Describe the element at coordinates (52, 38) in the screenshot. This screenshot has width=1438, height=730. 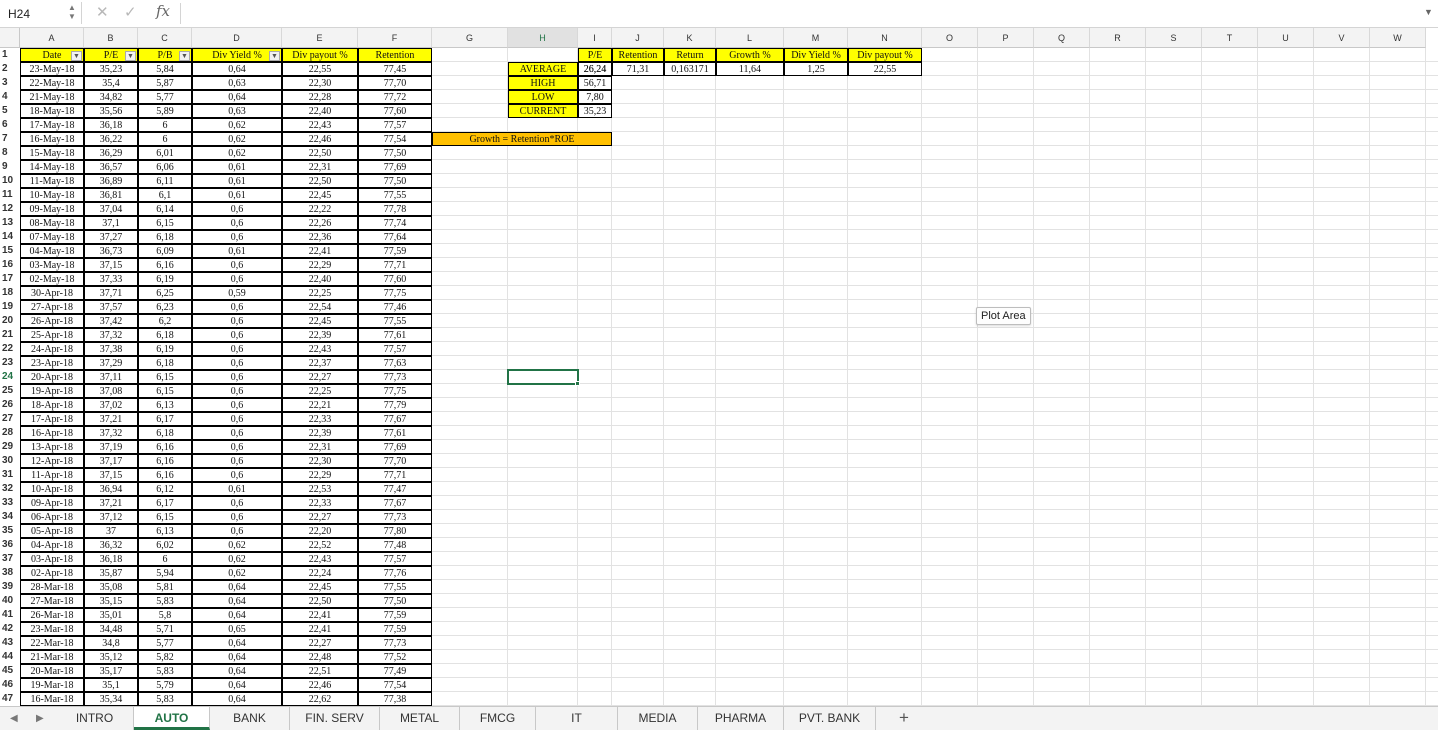
I see `column-header-a: A` at that location.